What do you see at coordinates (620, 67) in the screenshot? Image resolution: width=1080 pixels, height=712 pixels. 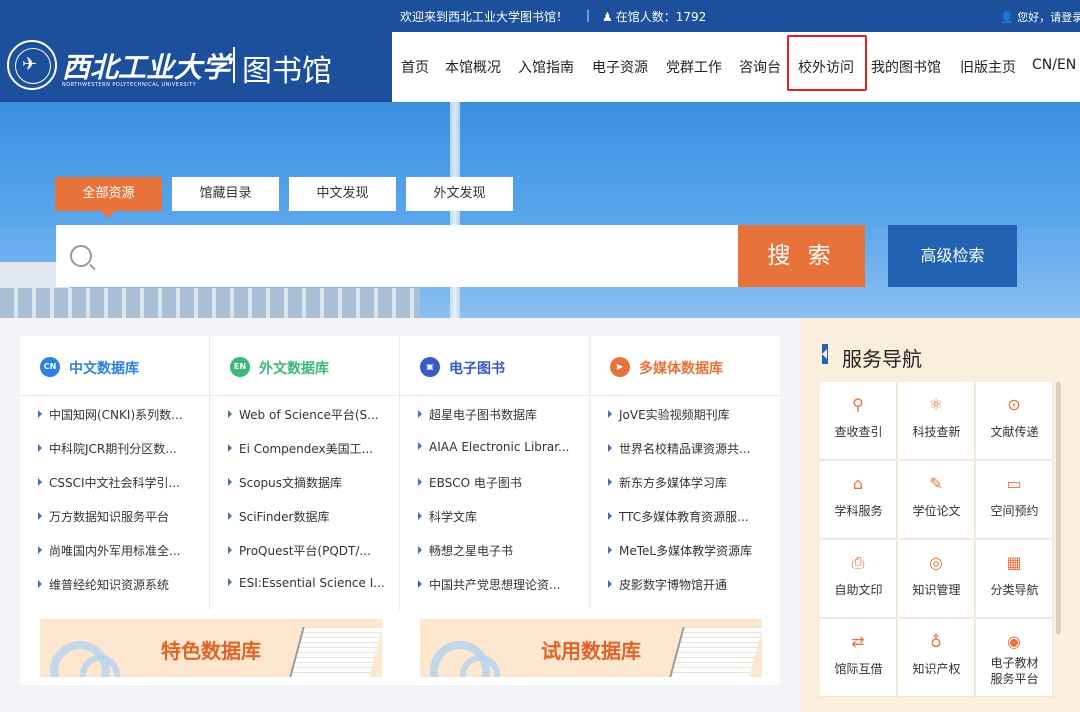 I see `nav-e-resources: 电子资源` at bounding box center [620, 67].